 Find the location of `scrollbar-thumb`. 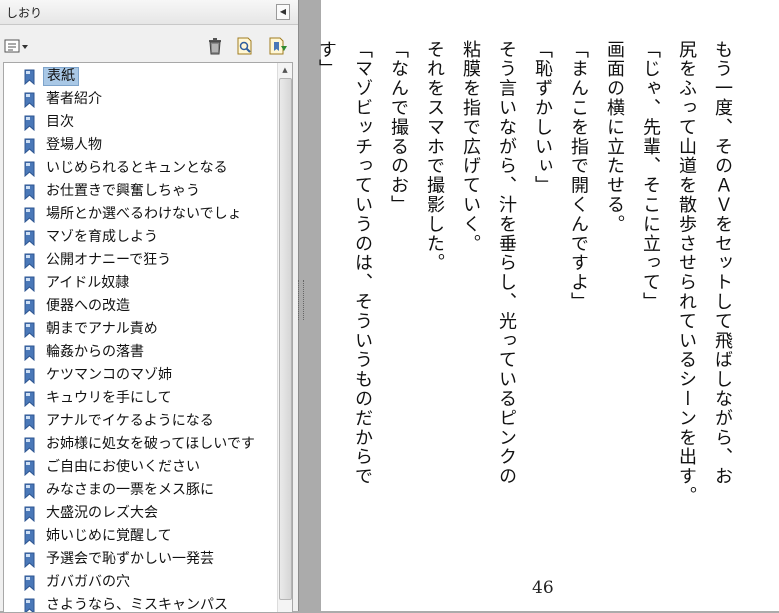

scrollbar-thumb is located at coordinates (285, 339).